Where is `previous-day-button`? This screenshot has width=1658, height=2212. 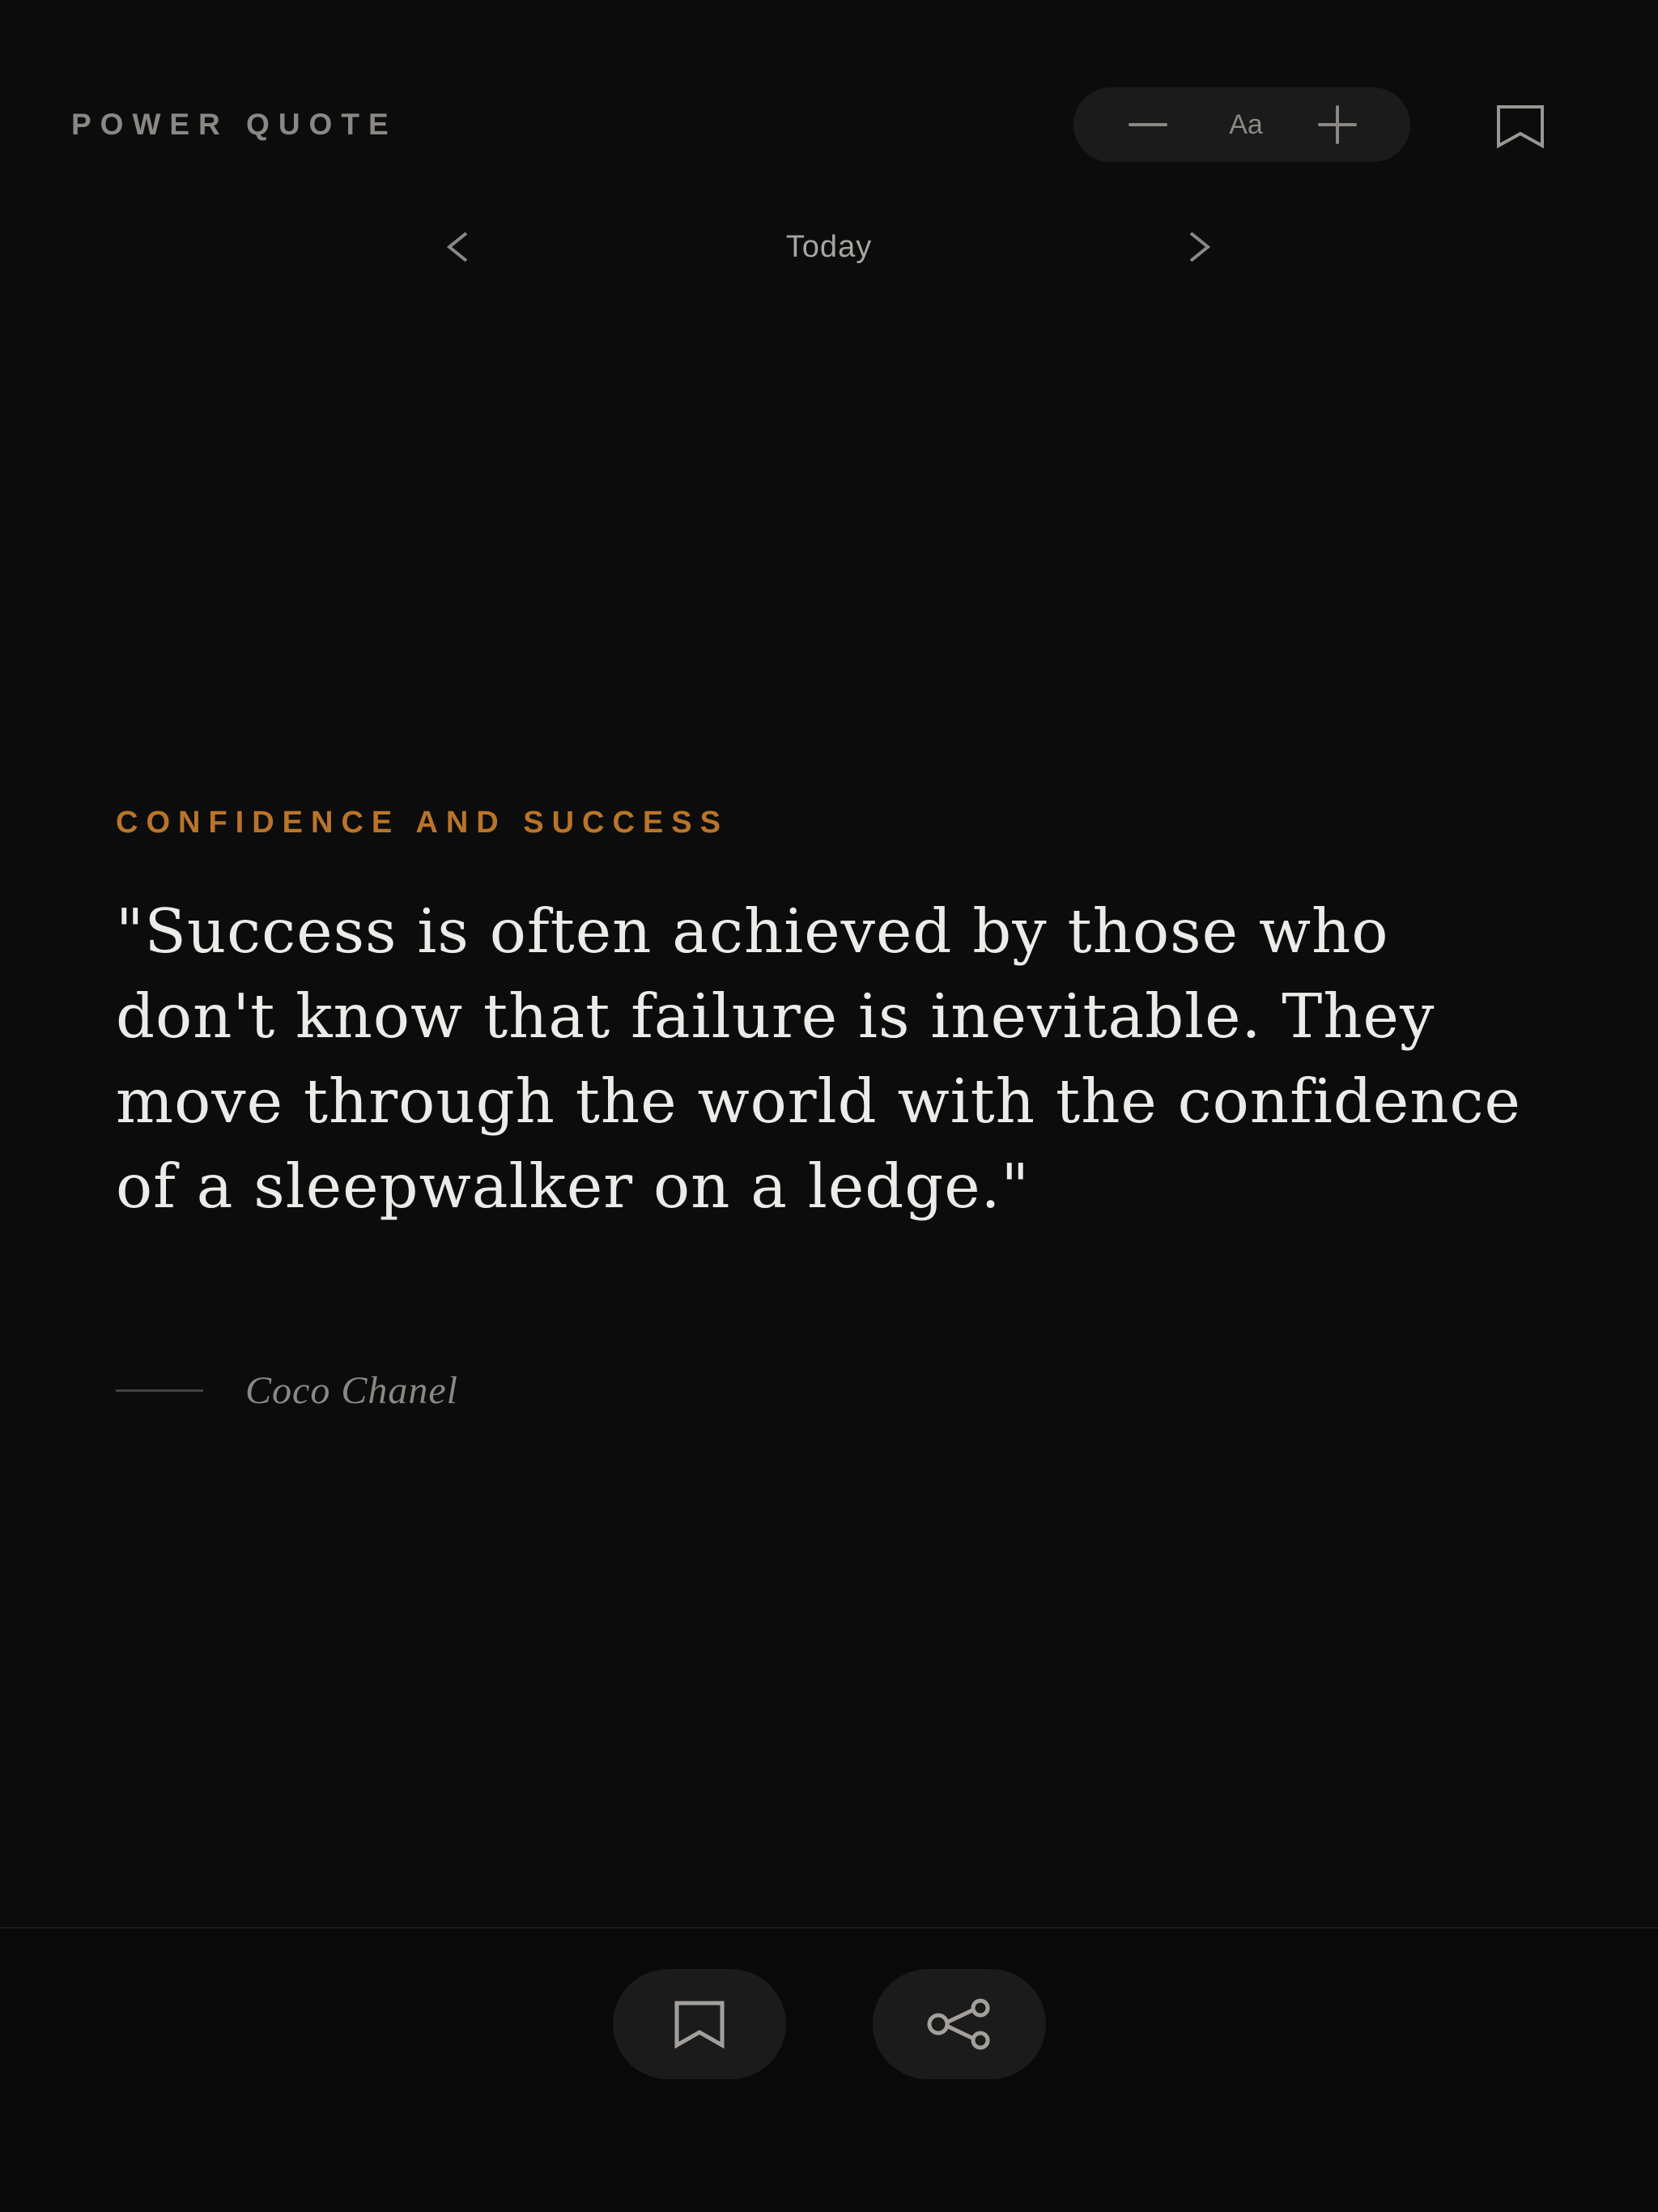
previous-day-button is located at coordinates (458, 247).